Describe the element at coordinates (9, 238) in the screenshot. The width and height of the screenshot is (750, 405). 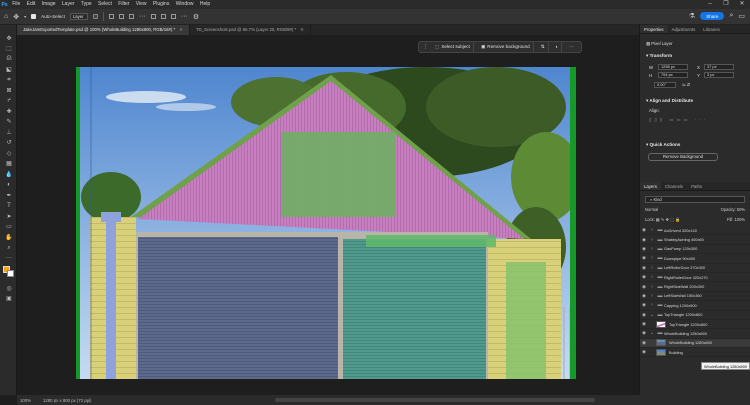
I see `hand-tool-icon: ✋` at that location.